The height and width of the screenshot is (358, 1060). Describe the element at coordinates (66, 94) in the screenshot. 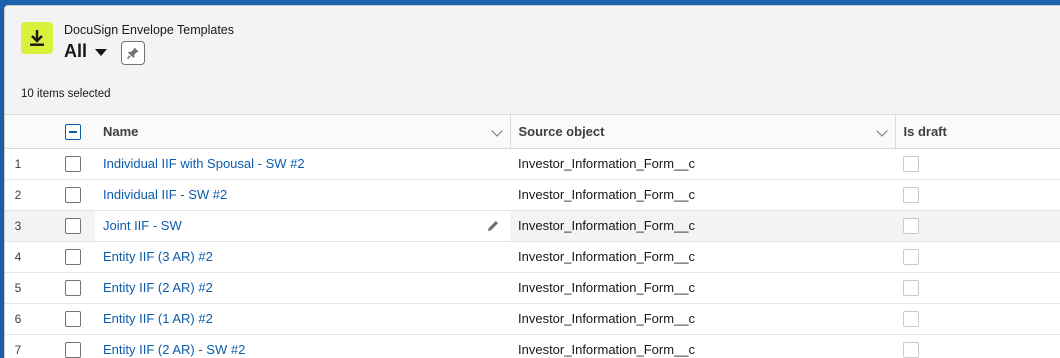

I see `selected-count: 10 items selected` at that location.